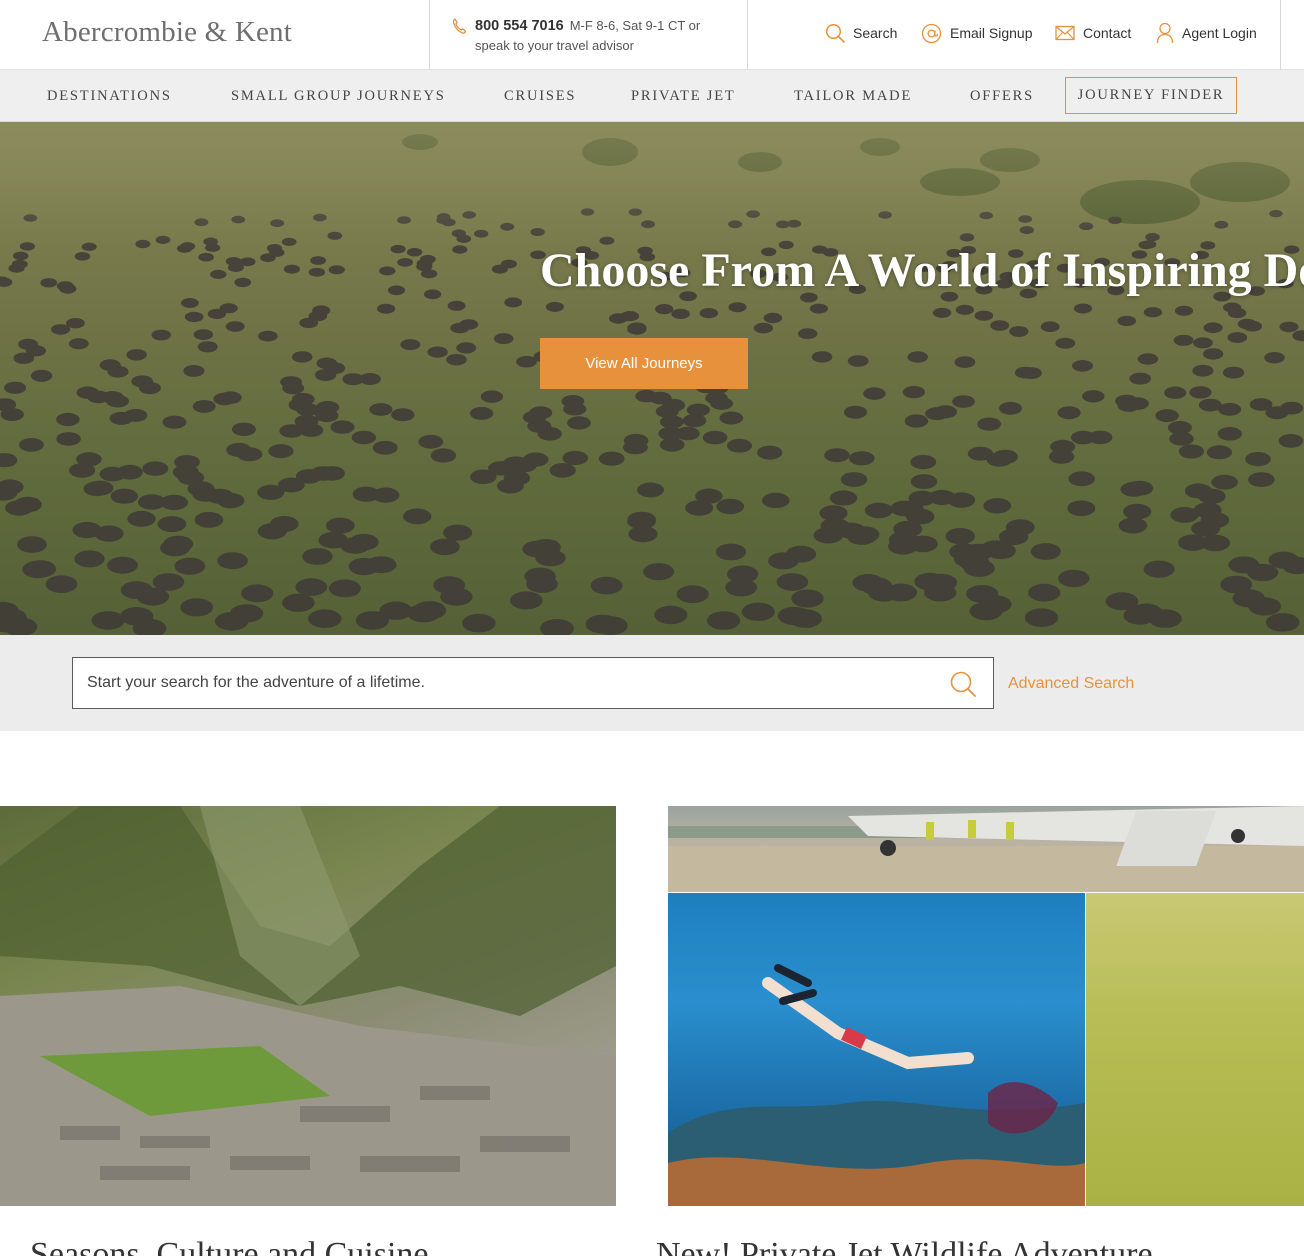 Image resolution: width=1304 pixels, height=1256 pixels. What do you see at coordinates (519, 26) in the screenshot?
I see `phone-number: 800 554 7016` at bounding box center [519, 26].